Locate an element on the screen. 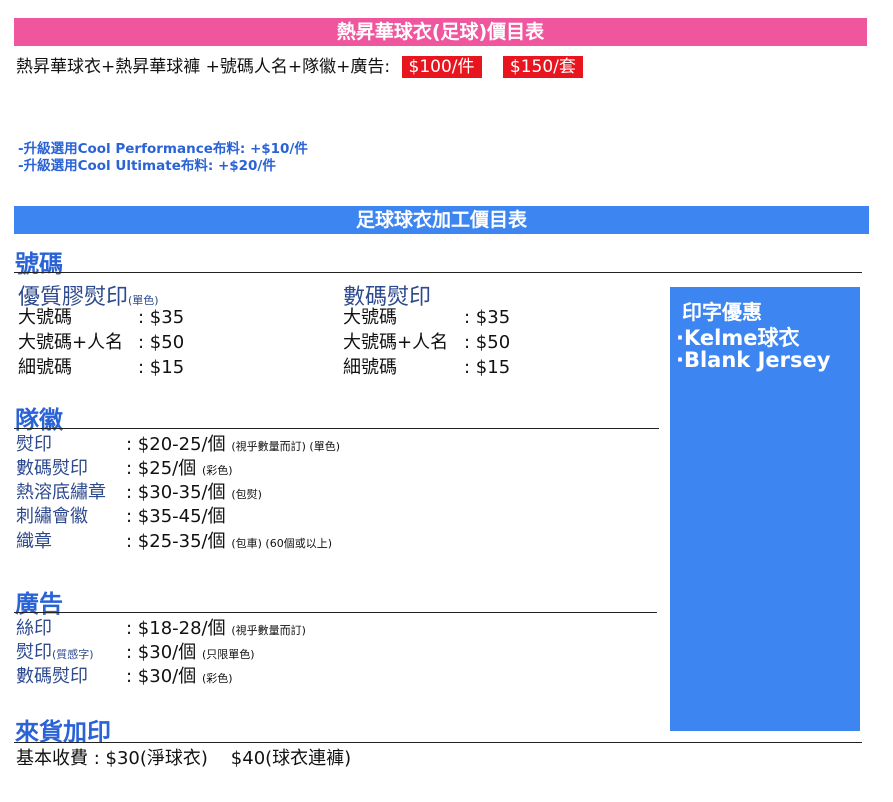 Image resolution: width=893 pixels, height=802 pixels. upgrade-performance: -升級選用Cool Performance布料: +$10/件 is located at coordinates (163, 149).